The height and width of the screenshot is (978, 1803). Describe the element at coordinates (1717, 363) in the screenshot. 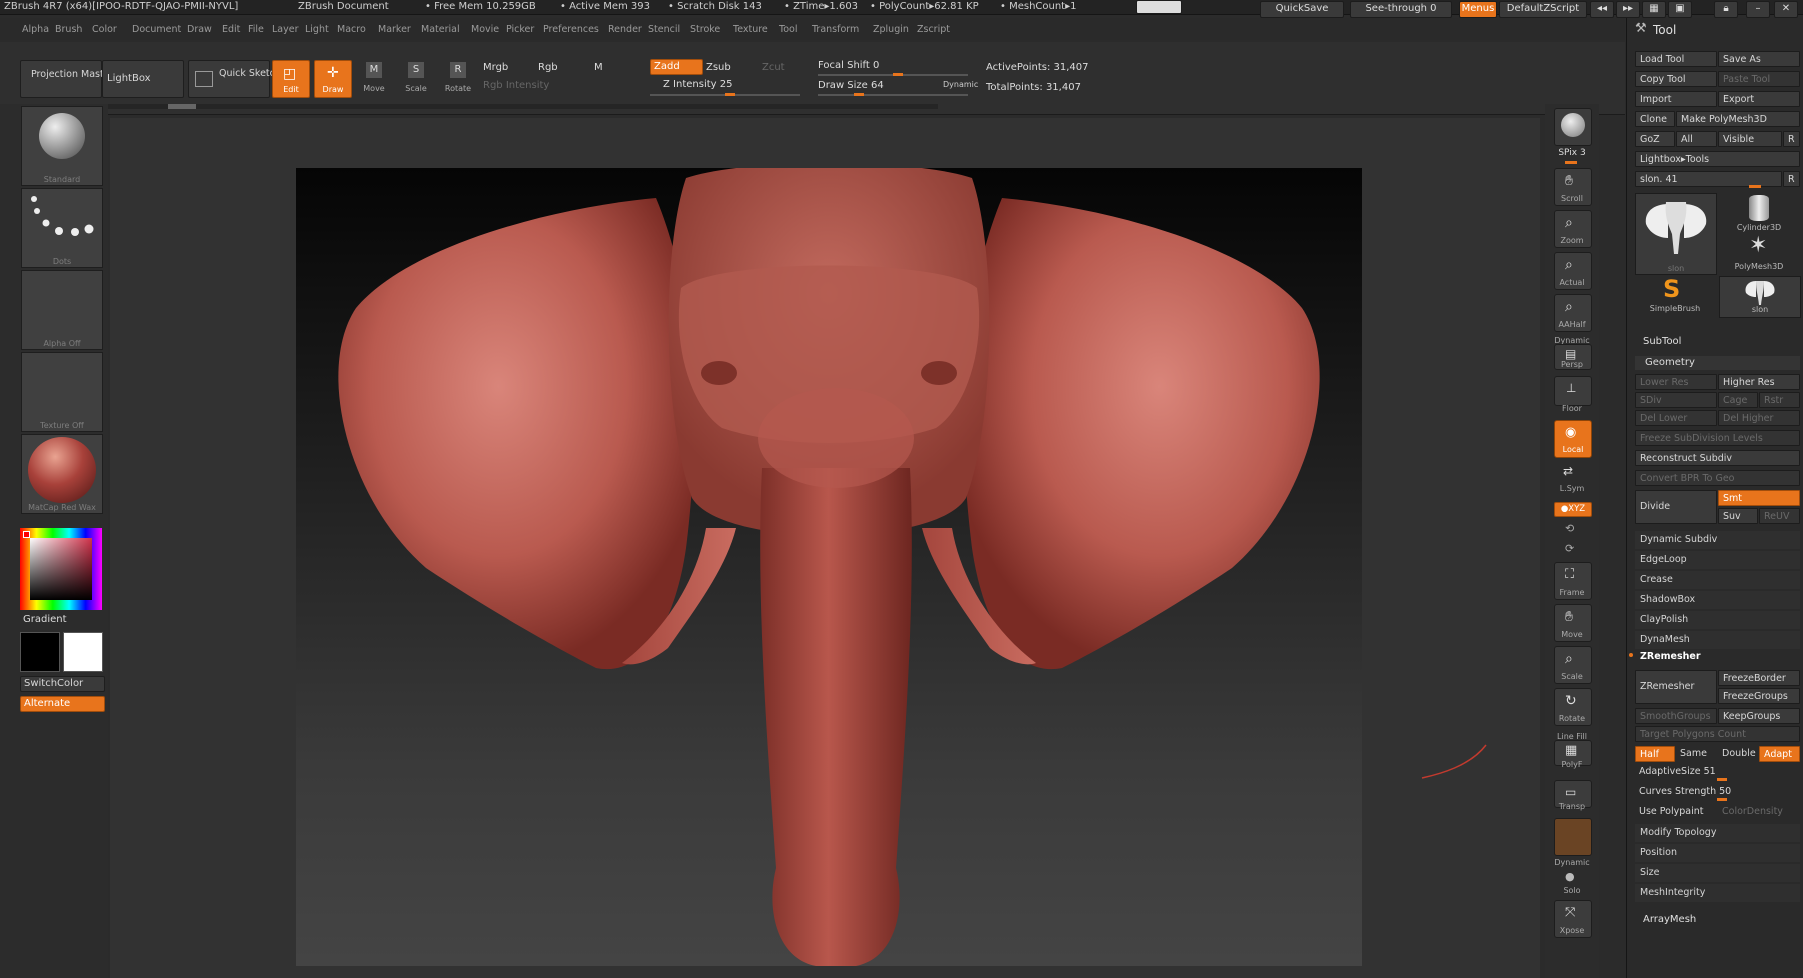

I see `geometry-header: Geometry` at that location.